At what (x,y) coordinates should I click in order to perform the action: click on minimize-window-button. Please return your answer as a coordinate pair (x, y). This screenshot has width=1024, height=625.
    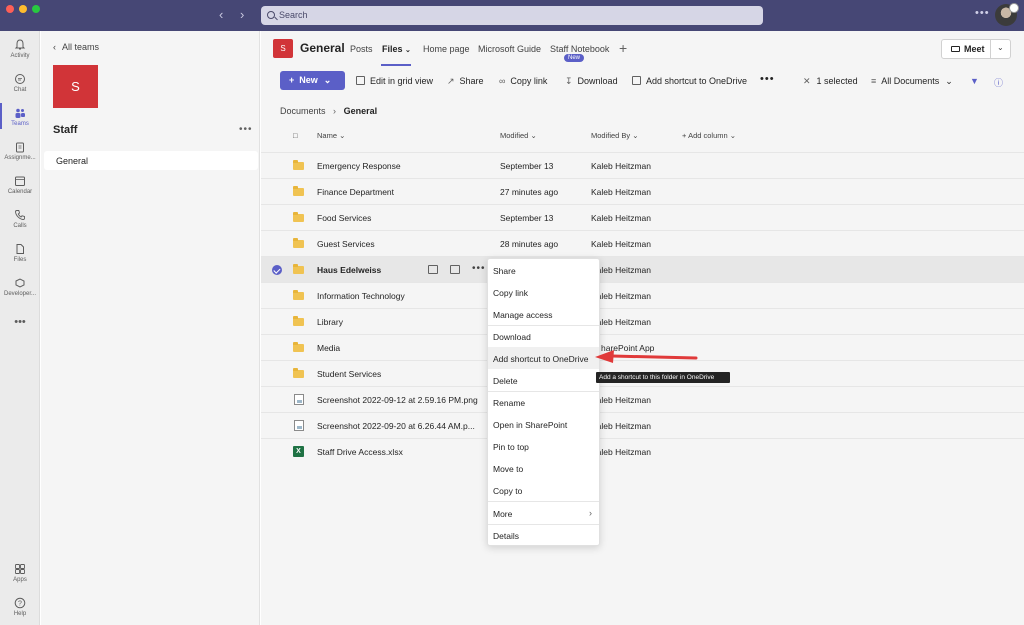
    Looking at the image, I should click on (23, 9).